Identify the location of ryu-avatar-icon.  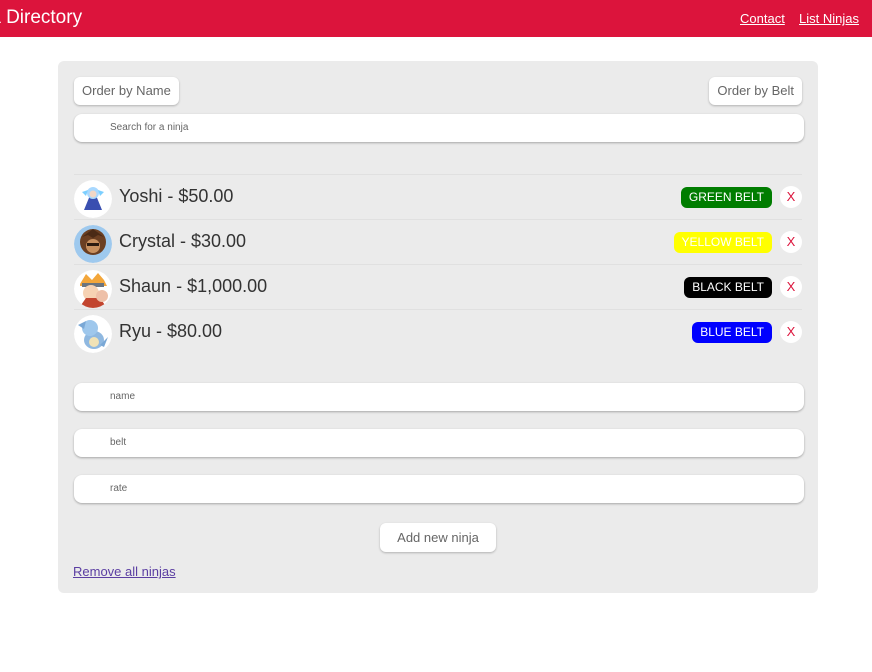
(93, 334).